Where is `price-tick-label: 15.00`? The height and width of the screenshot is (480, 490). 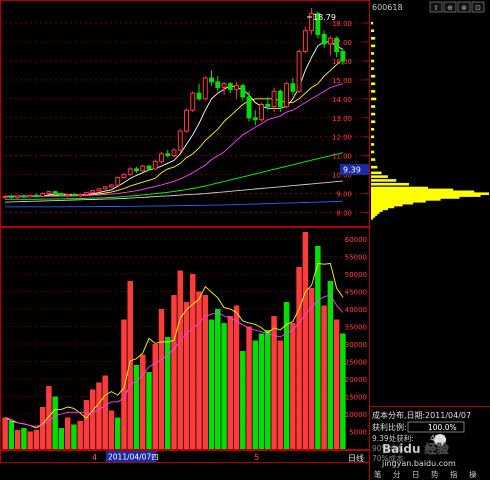 price-tick-label: 15.00 is located at coordinates (342, 81).